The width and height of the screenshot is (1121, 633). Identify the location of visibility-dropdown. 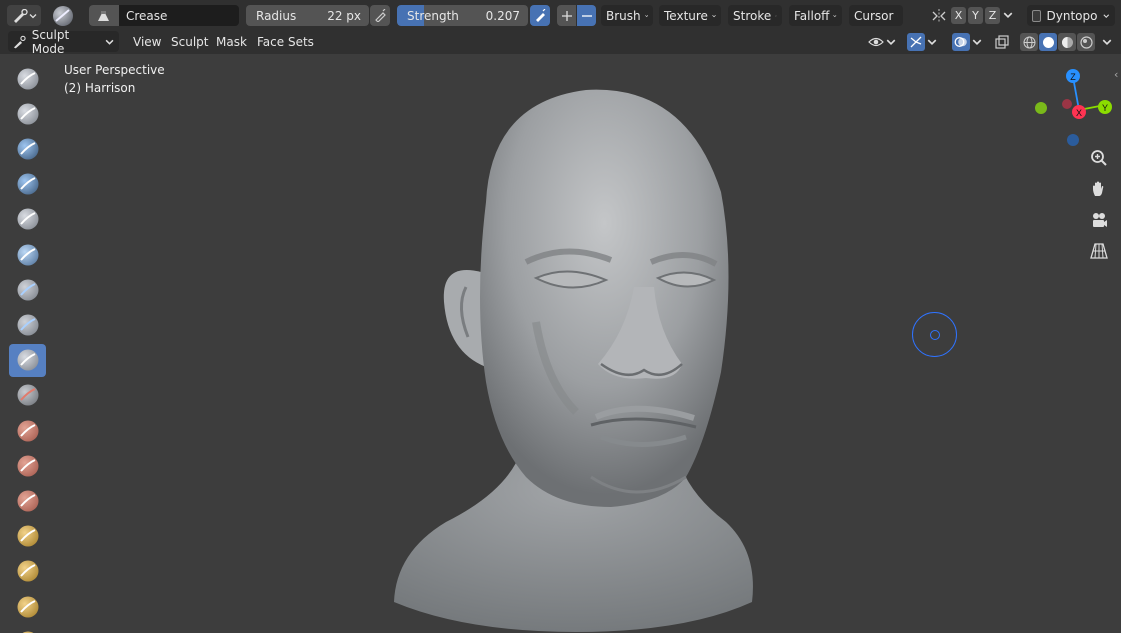
(882, 42).